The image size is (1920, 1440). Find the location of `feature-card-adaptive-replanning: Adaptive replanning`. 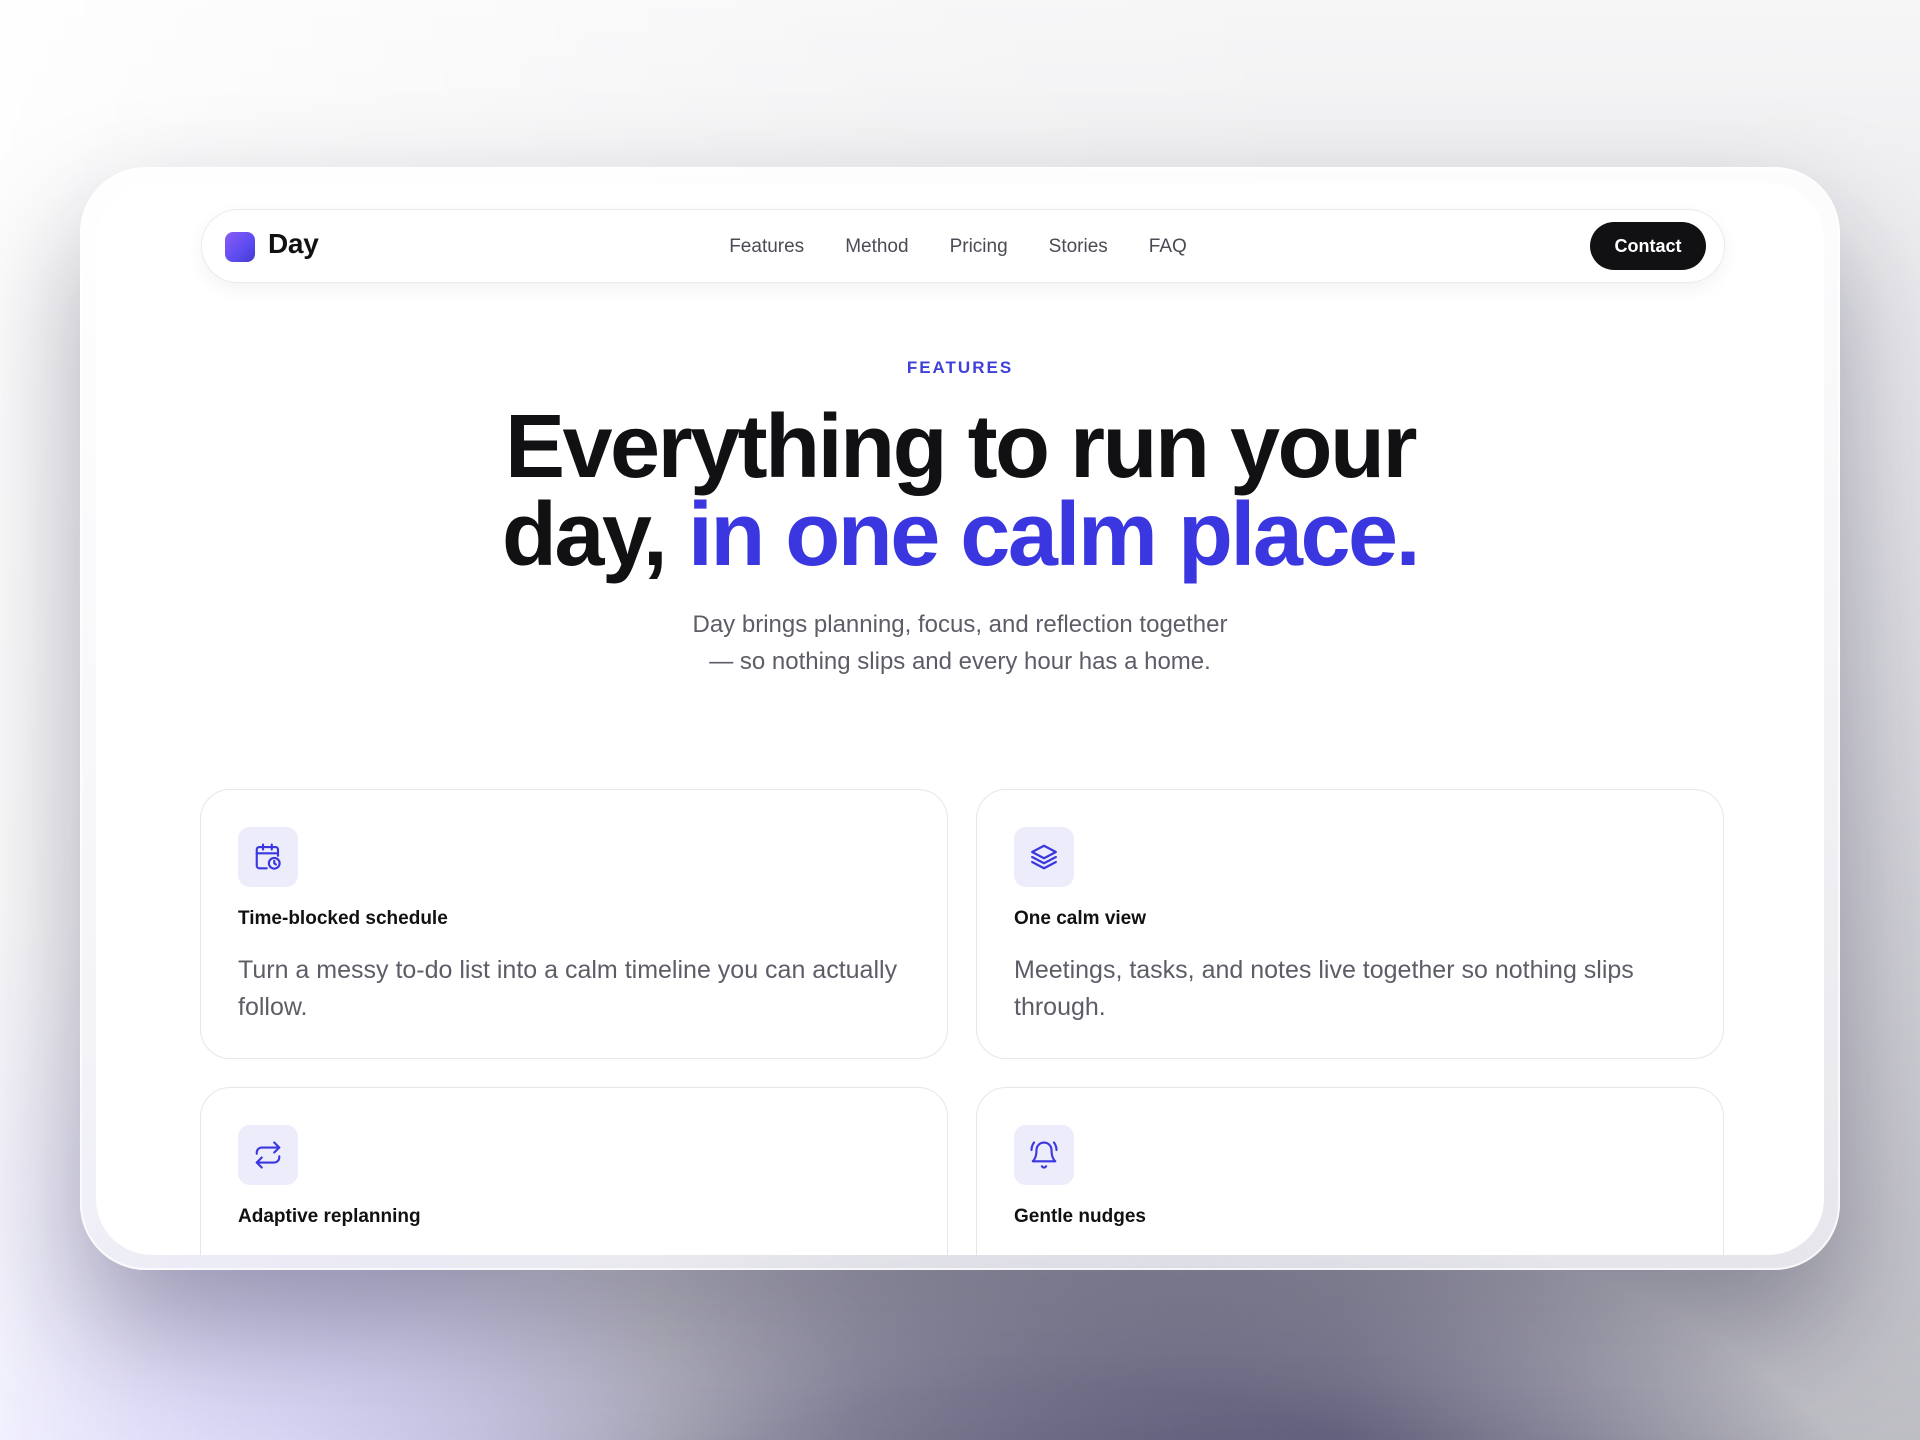

feature-card-adaptive-replanning: Adaptive replanning is located at coordinates (574, 1171).